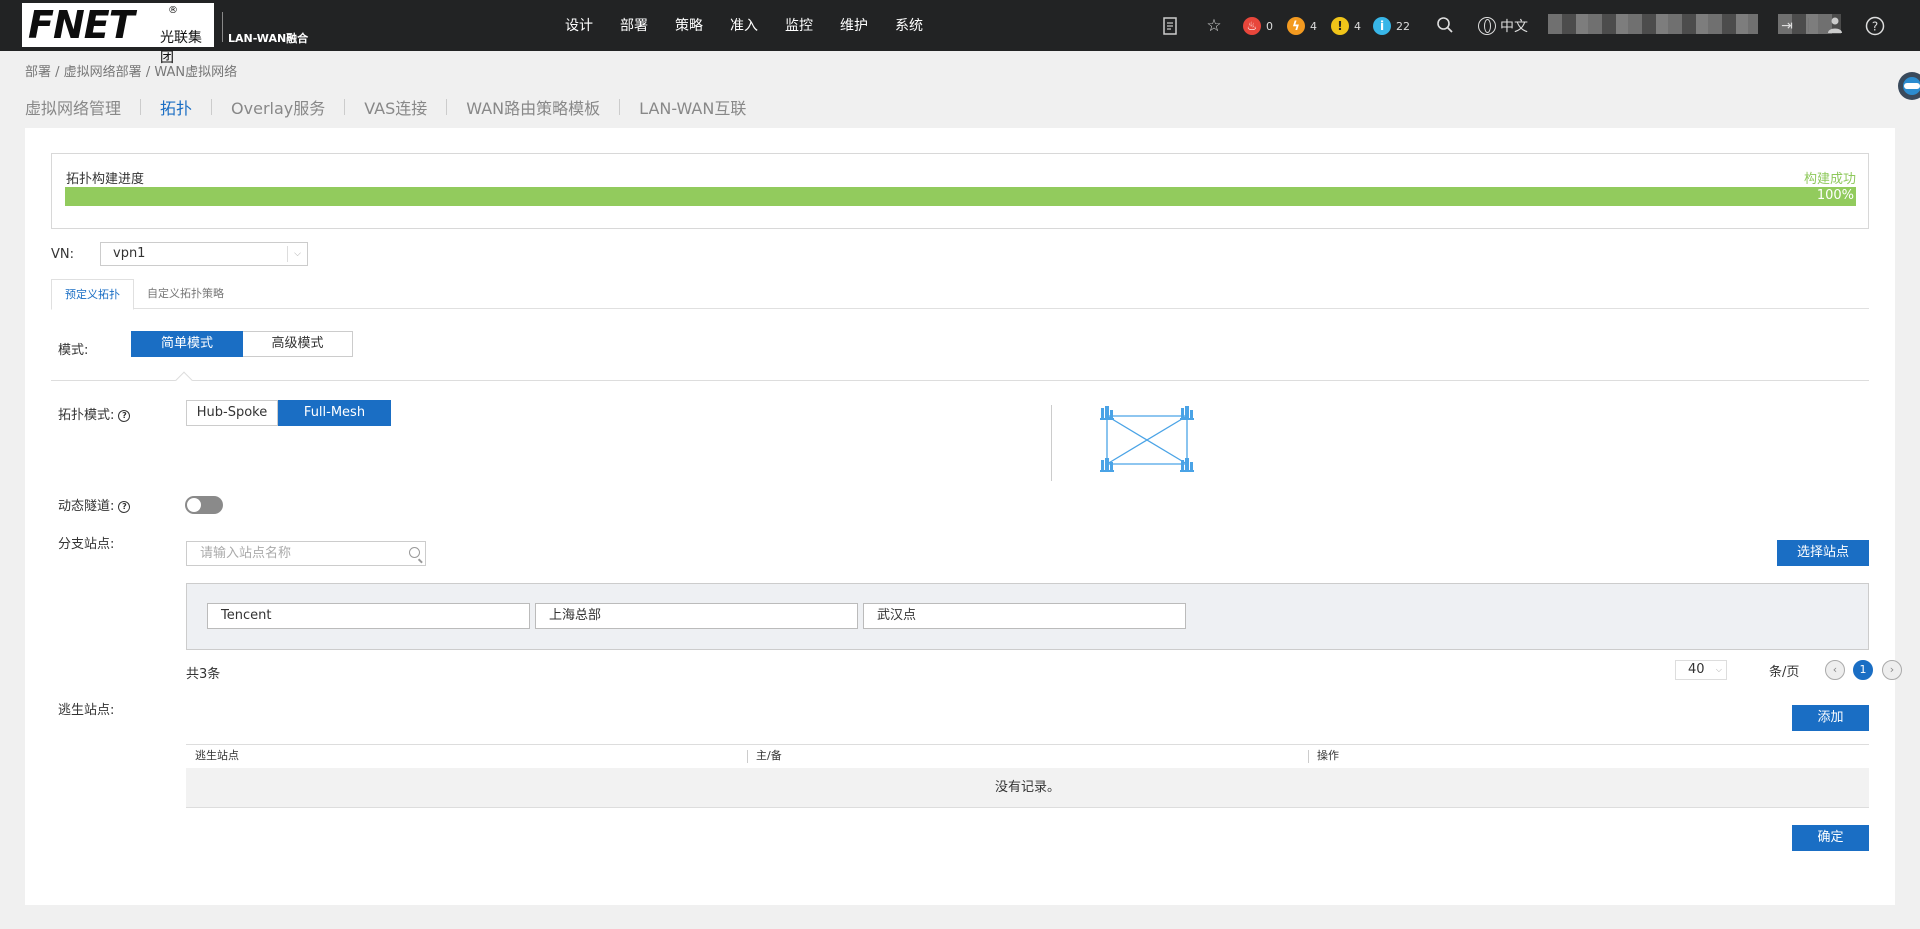 The width and height of the screenshot is (1920, 929). I want to click on dynamic-tunnel-toggle, so click(204, 505).